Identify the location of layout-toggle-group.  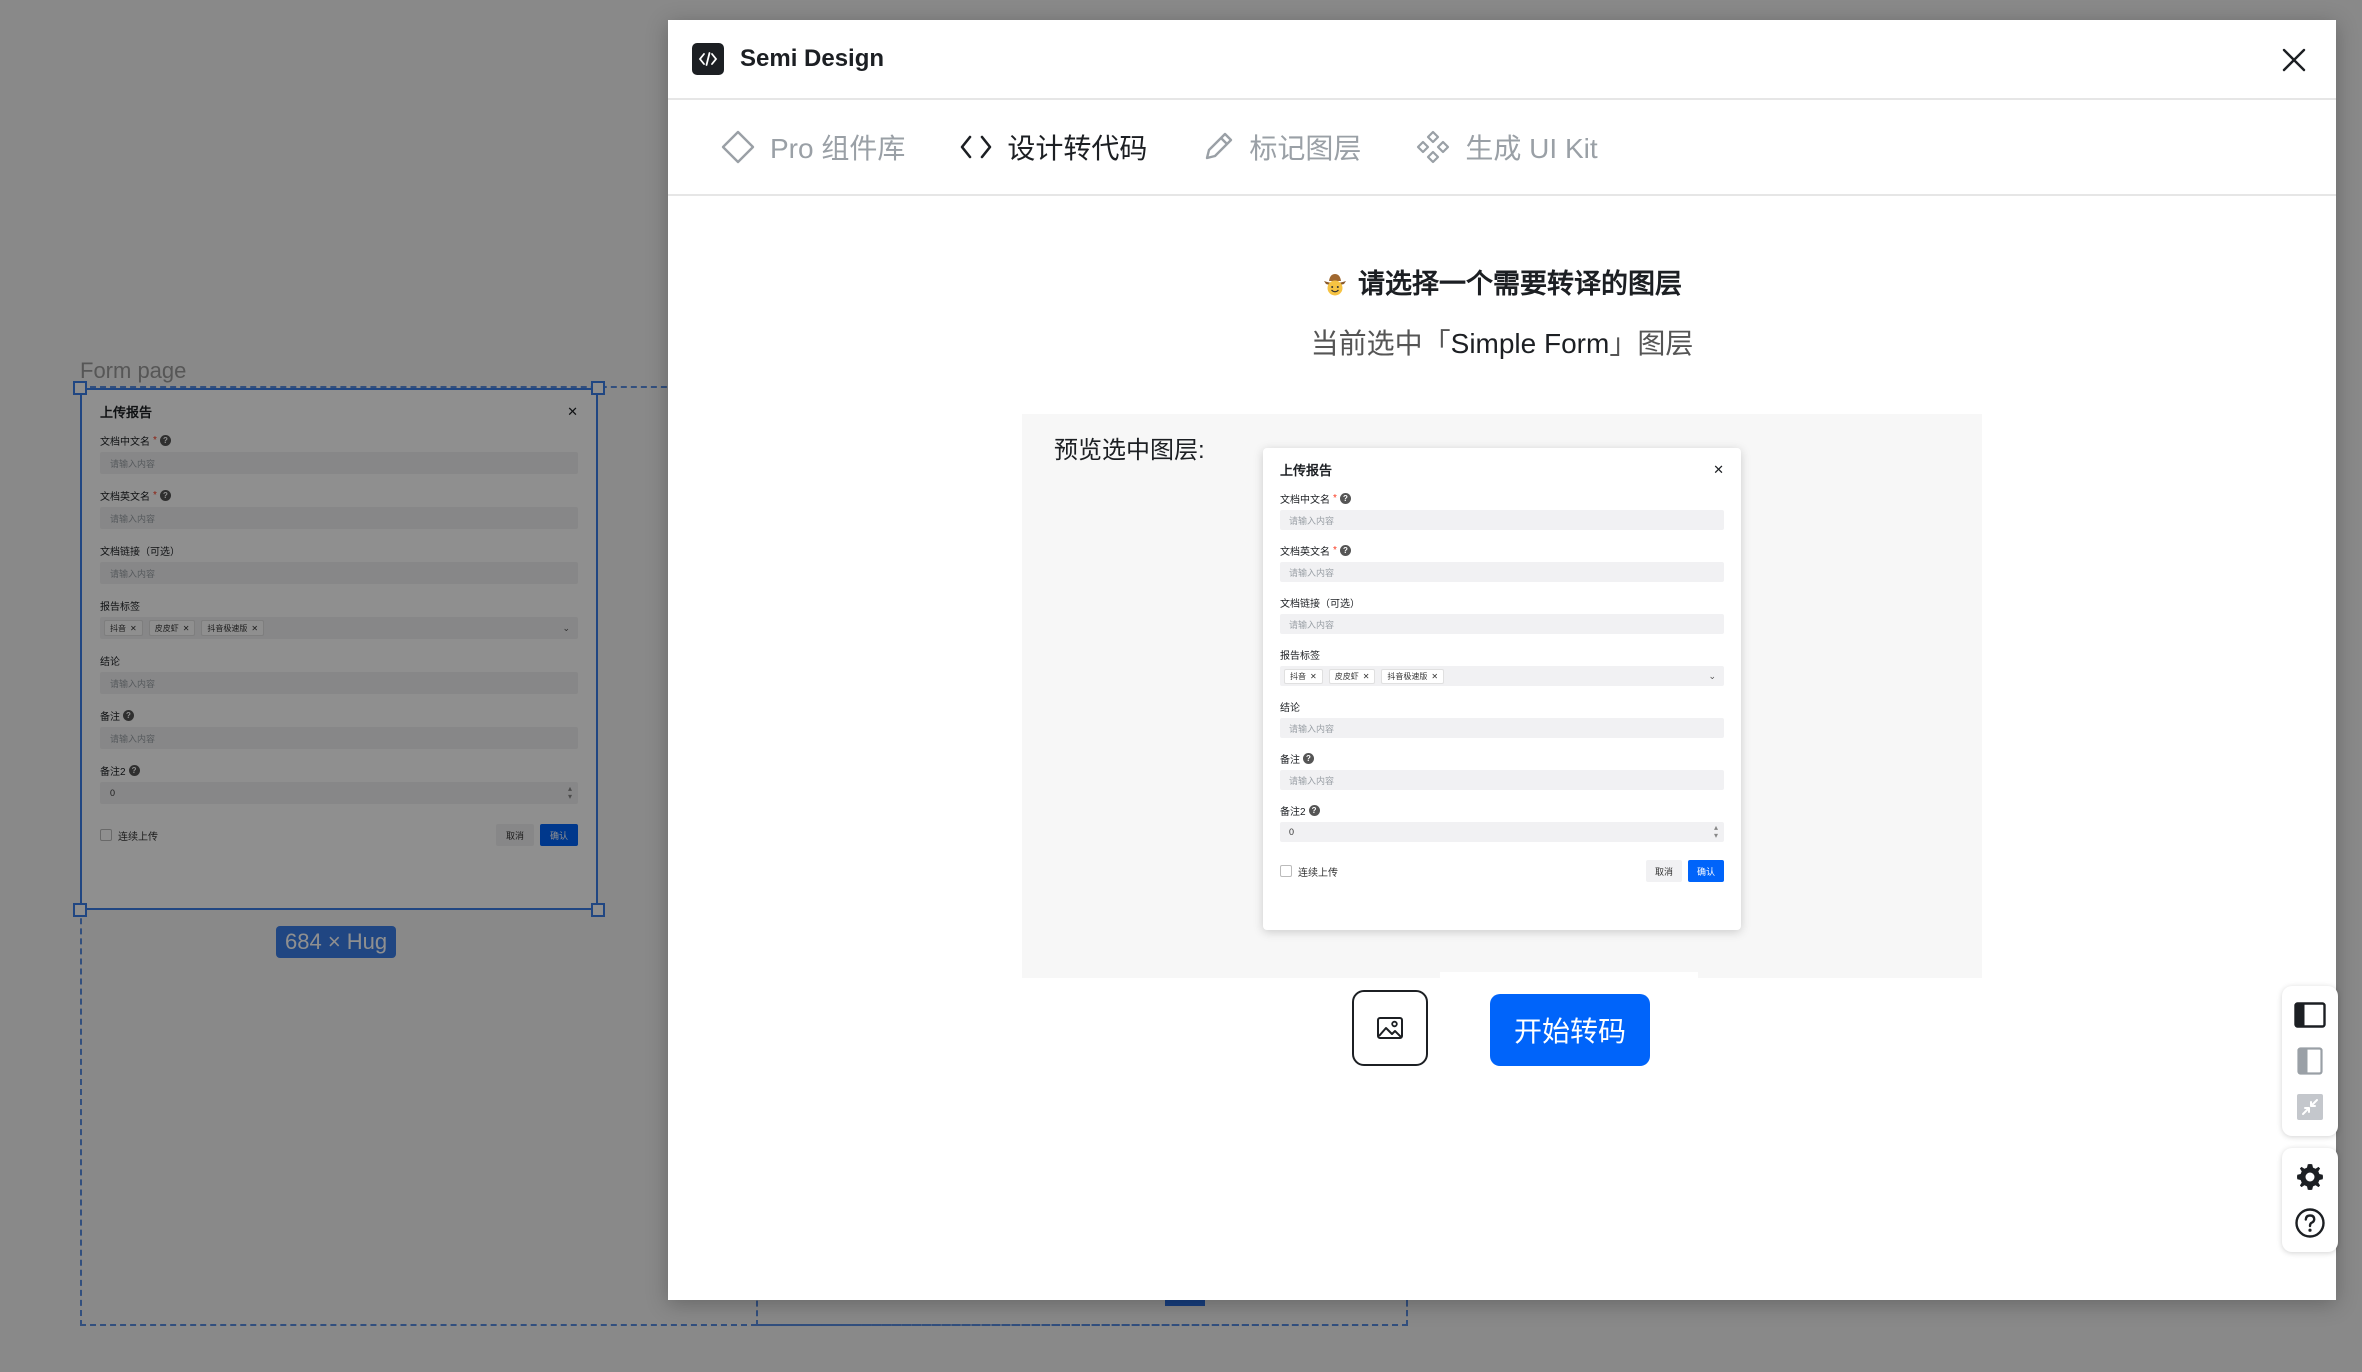
(2310, 1061).